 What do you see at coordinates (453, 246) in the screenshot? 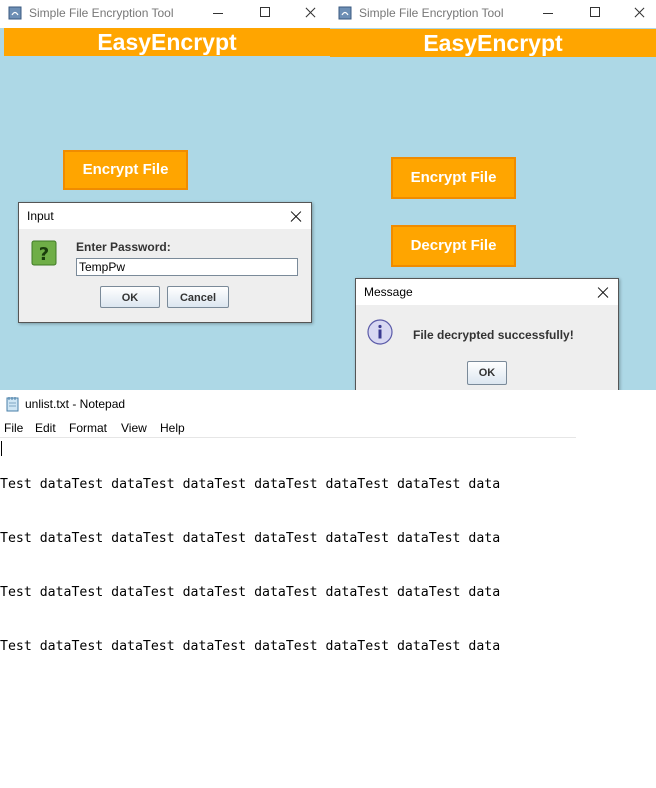
I see `decrypt-file-button: Decrypt File` at bounding box center [453, 246].